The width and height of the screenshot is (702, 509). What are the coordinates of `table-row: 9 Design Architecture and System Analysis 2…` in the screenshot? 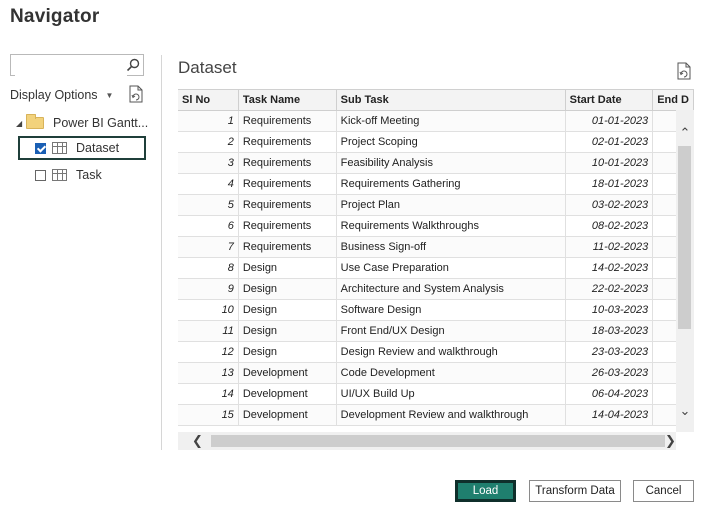 It's located at (436, 289).